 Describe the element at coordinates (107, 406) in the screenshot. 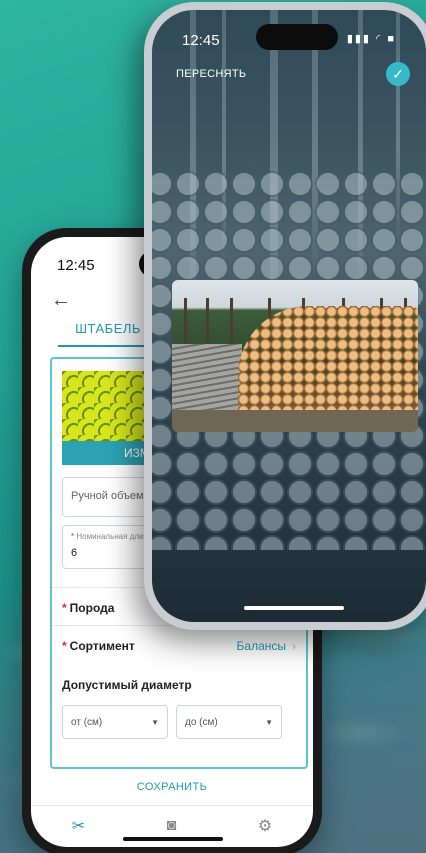

I see `stack-photo-thumbnail` at that location.